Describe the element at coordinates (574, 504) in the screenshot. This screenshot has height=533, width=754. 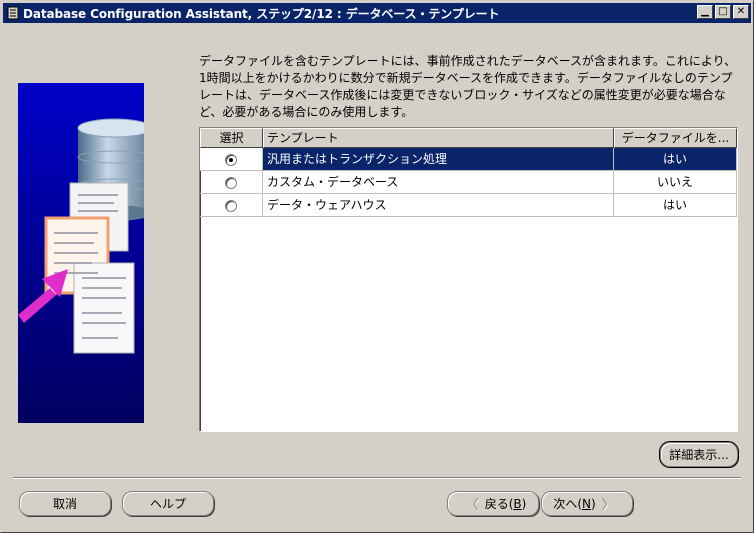
I see `next-button-label: 次へ(N)` at that location.